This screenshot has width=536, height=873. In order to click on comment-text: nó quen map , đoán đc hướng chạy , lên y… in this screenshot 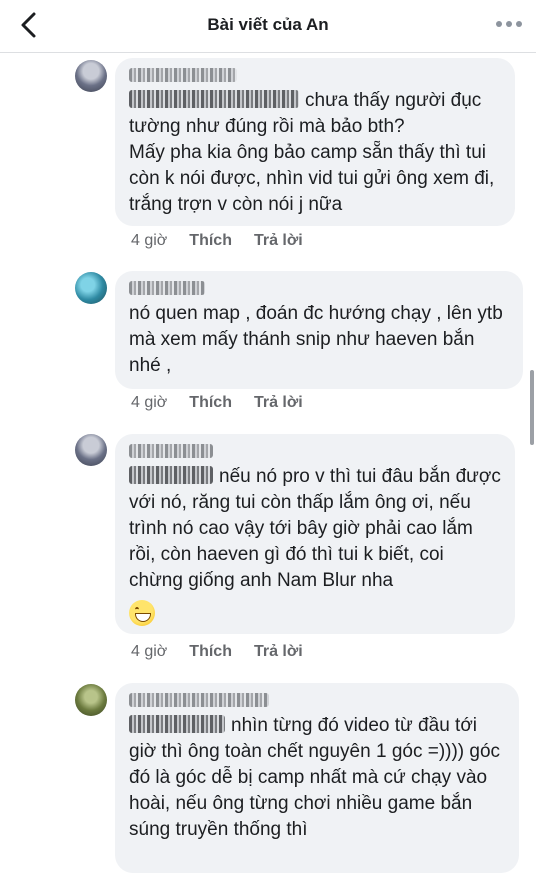, I will do `click(316, 339)`.